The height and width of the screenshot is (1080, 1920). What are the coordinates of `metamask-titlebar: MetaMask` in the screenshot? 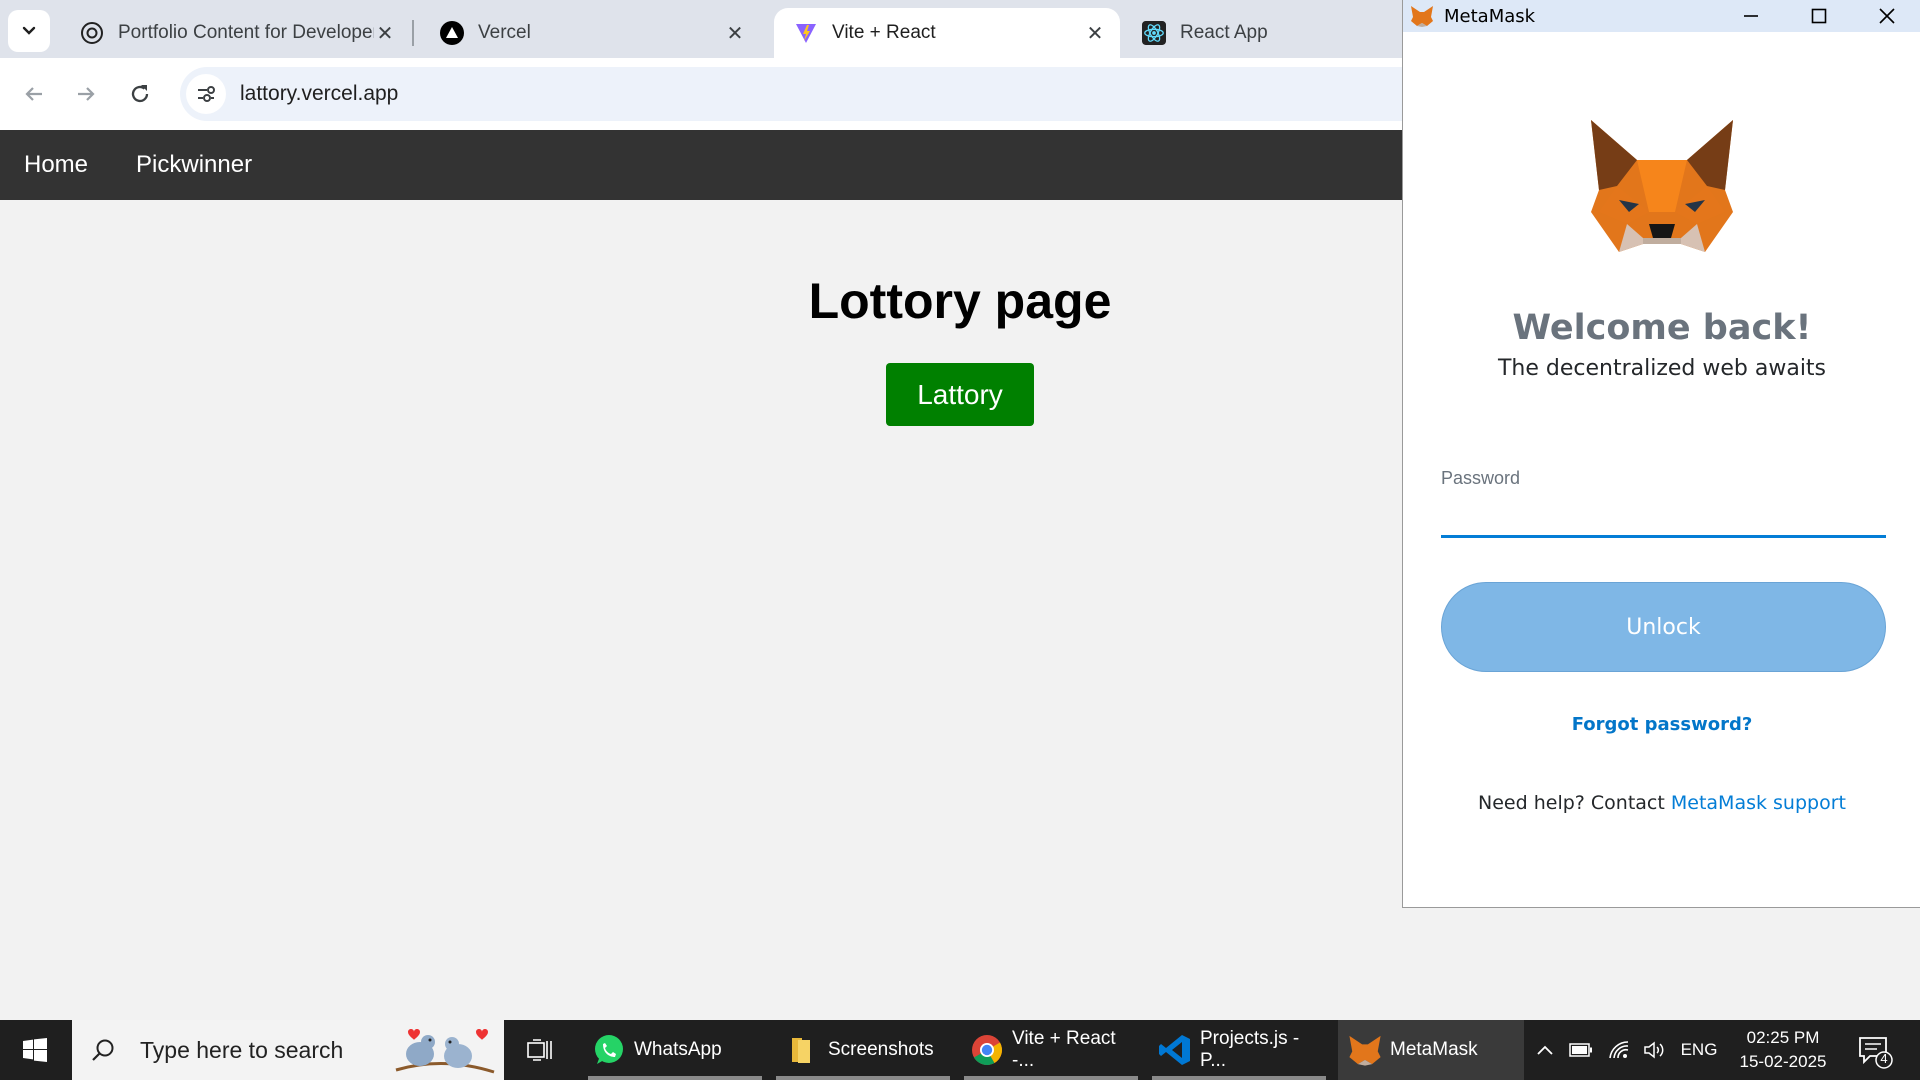 It's located at (1661, 16).